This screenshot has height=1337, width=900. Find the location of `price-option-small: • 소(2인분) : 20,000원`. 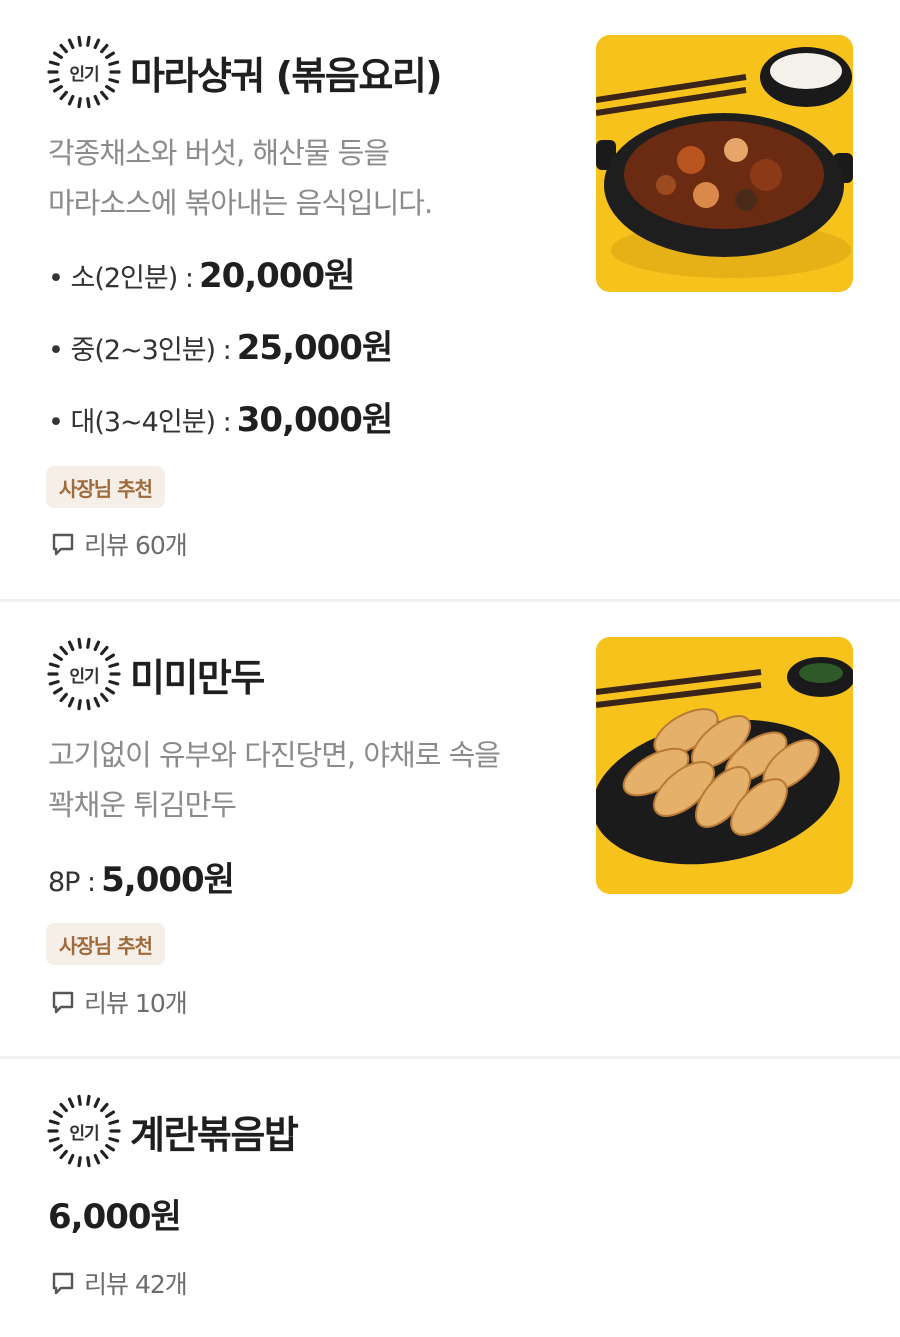

price-option-small: • 소(2인분) : 20,000원 is located at coordinates (201, 272).